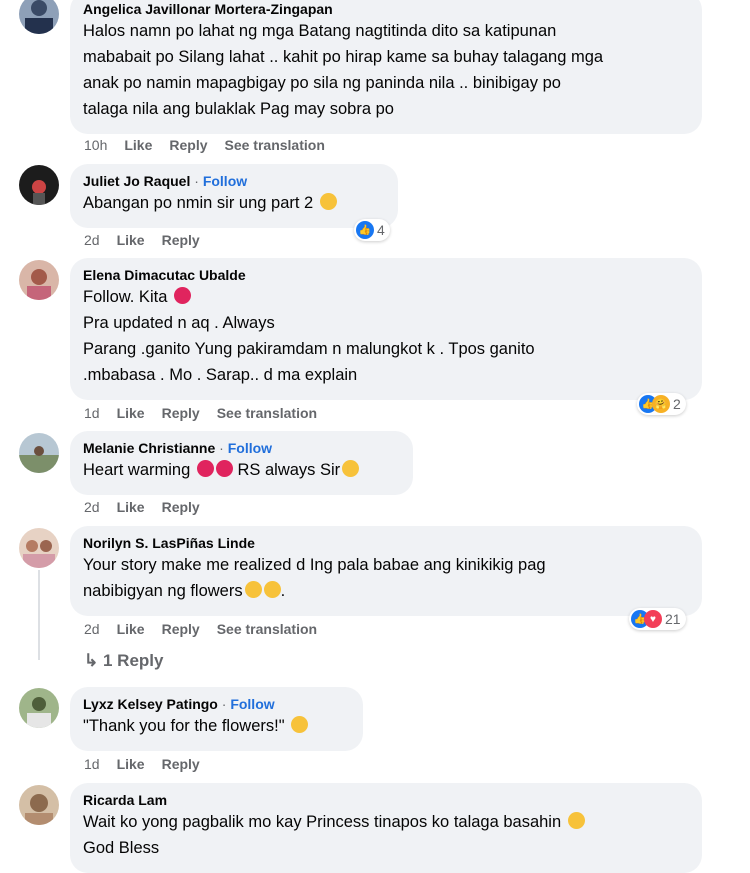 This screenshot has height=873, width=750. I want to click on comment-text: Abangan po nmin sir ung part 2, so click(198, 203).